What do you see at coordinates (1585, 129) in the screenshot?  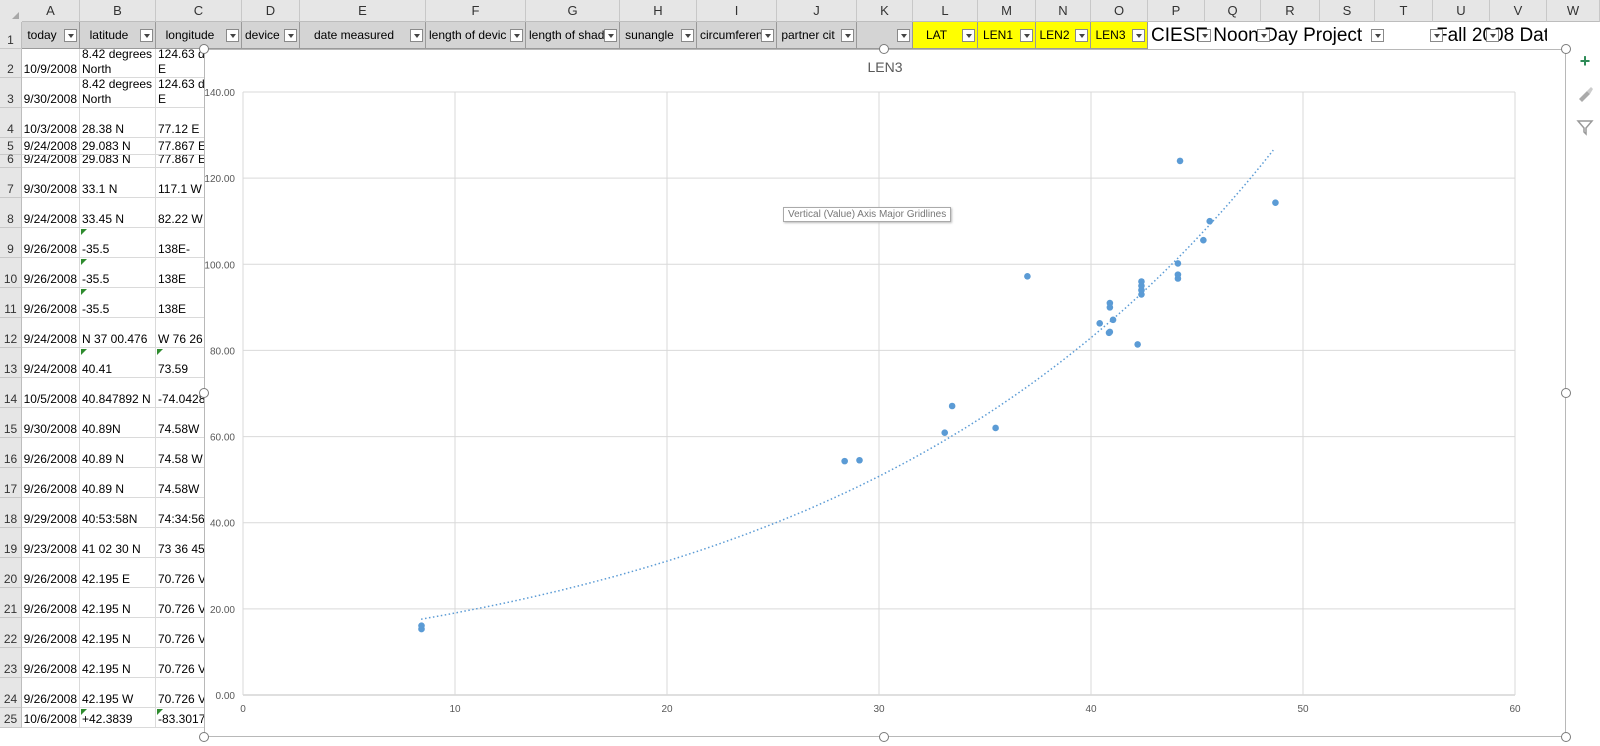 I see `chart-filters-funnel-icon` at bounding box center [1585, 129].